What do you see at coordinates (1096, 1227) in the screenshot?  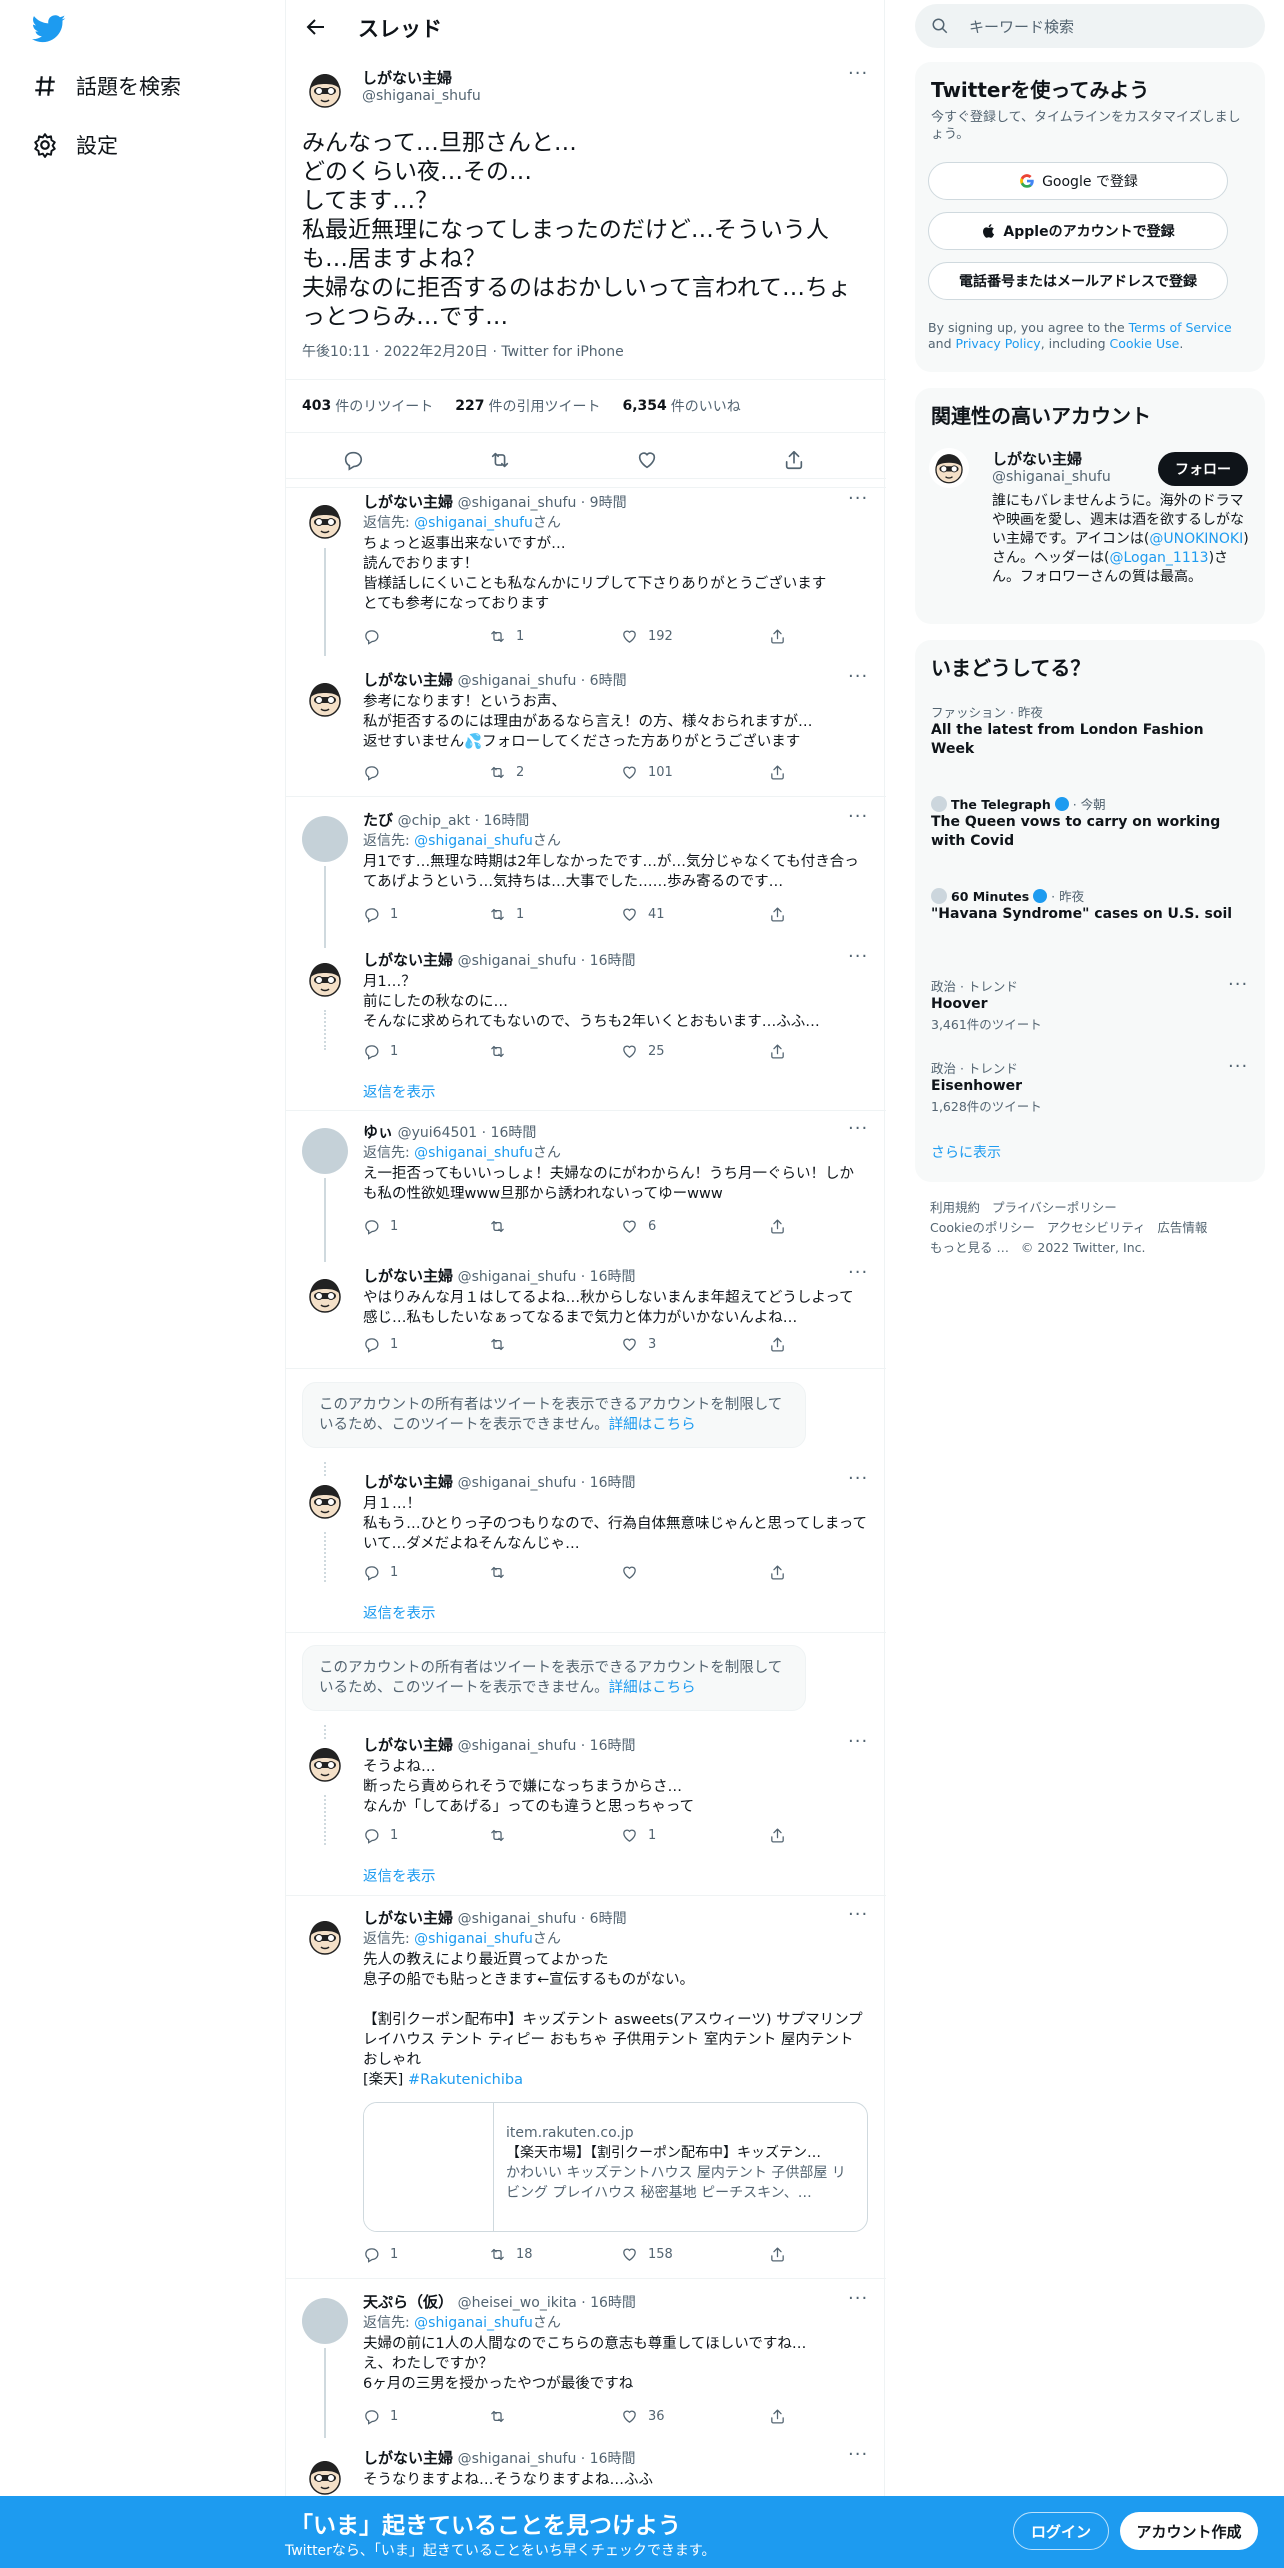 I see `footer-link: アクセシビリティ` at bounding box center [1096, 1227].